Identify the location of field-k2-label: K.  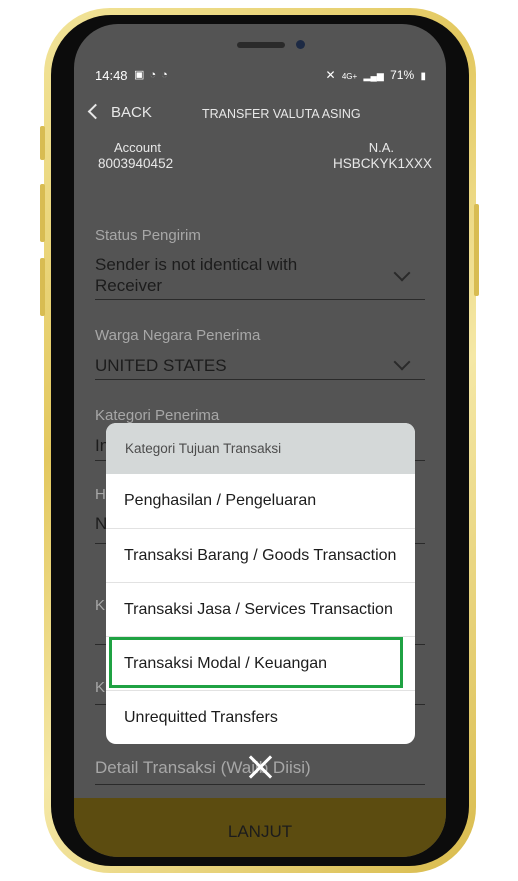
(100, 687).